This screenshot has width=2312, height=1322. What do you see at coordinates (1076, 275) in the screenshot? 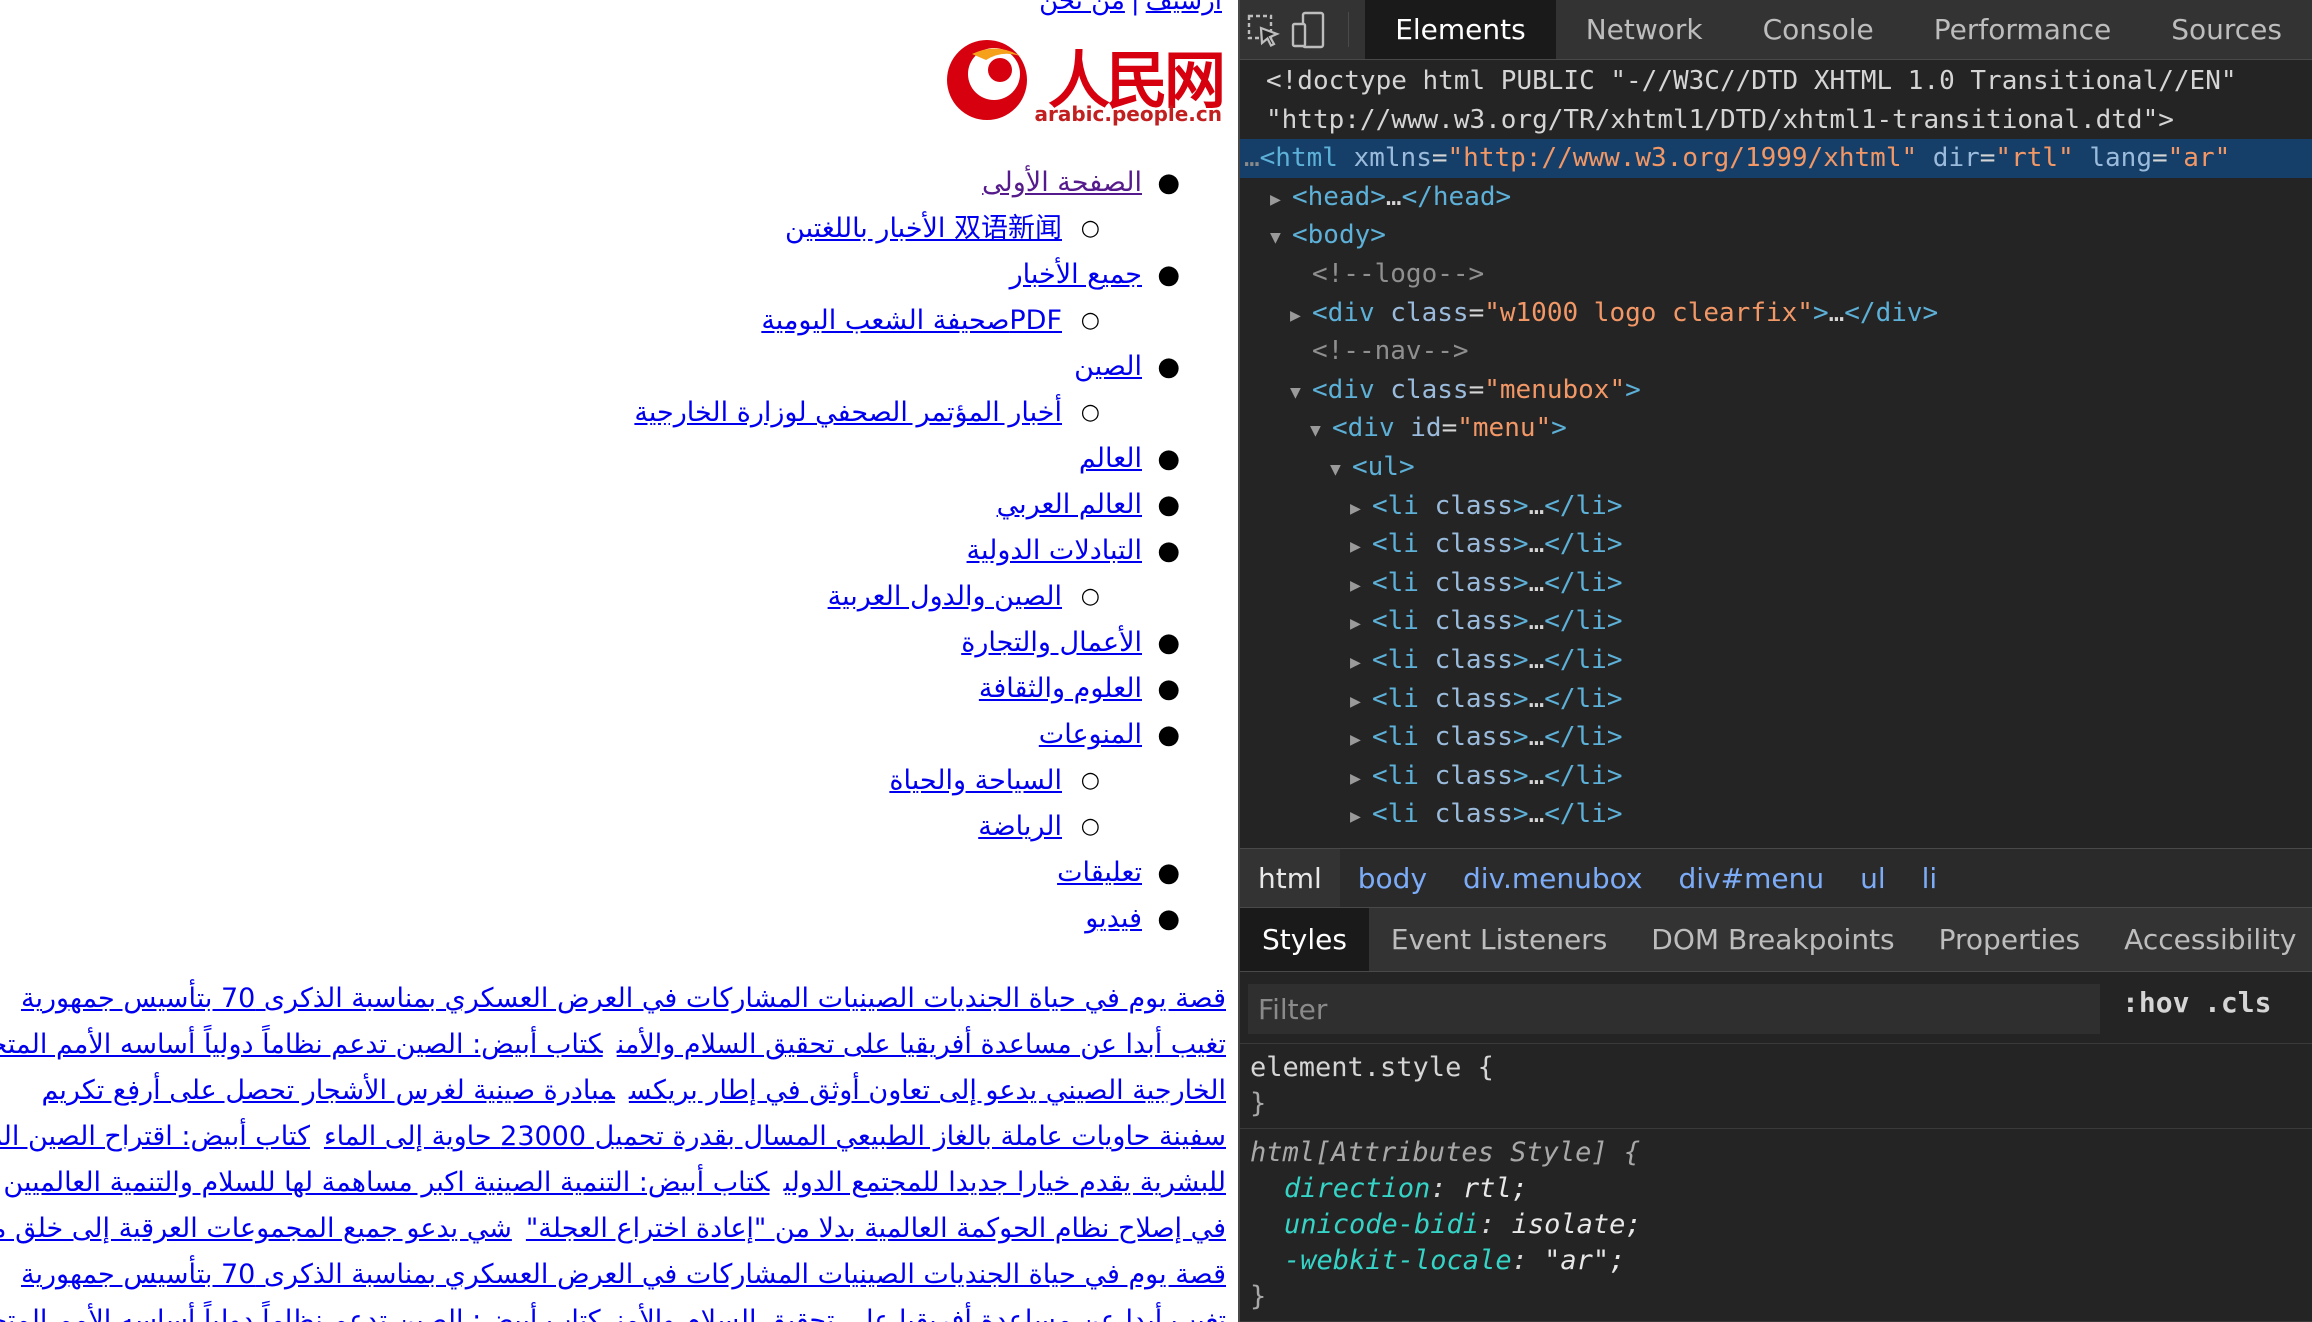
I see `menu-link: جميع الأخبار` at bounding box center [1076, 275].